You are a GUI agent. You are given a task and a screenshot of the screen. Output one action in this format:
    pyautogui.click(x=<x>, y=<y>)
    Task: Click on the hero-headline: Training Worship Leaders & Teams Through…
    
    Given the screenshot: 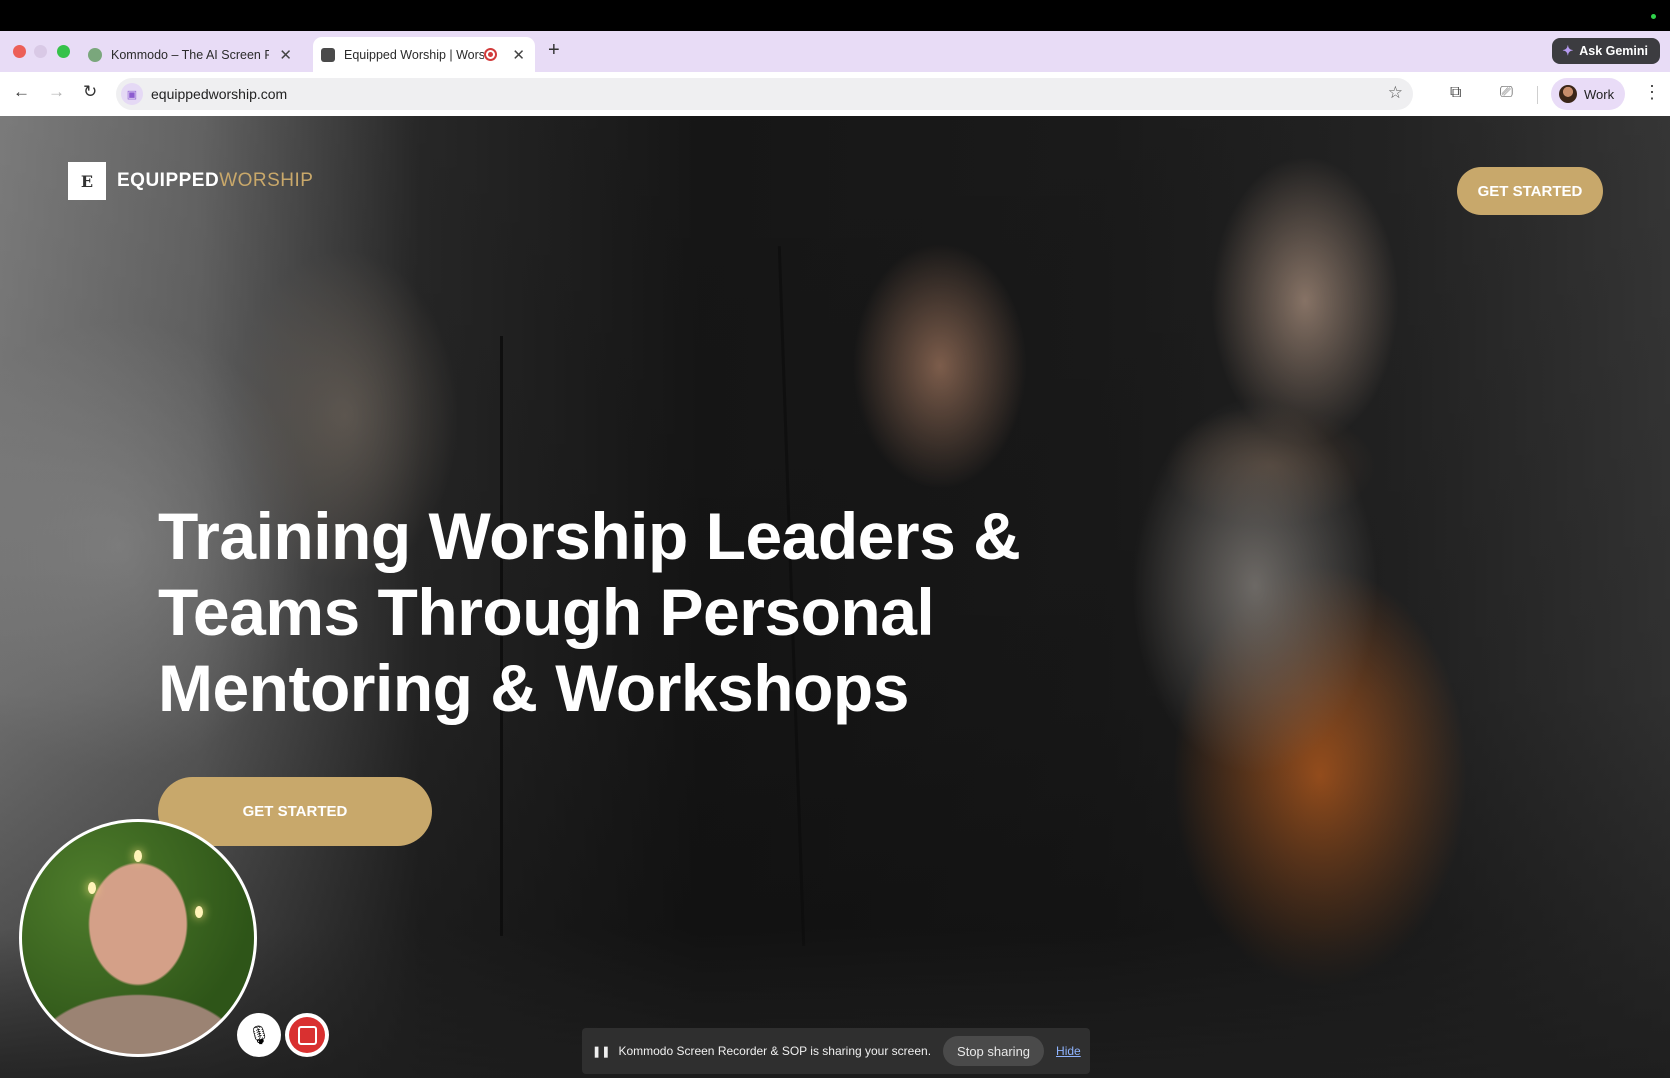 What is the action you would take?
    pyautogui.click(x=589, y=612)
    